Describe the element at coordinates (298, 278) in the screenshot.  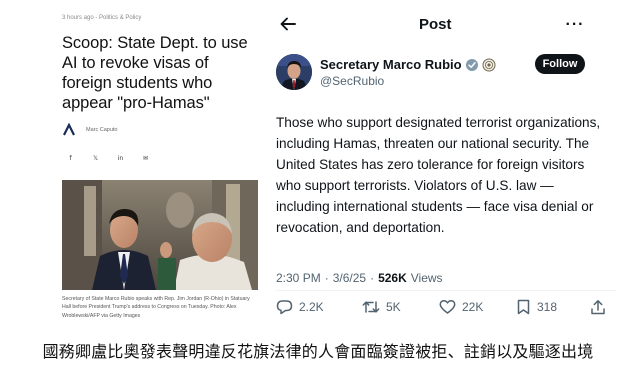
I see `post-time: 2:30 PM` at that location.